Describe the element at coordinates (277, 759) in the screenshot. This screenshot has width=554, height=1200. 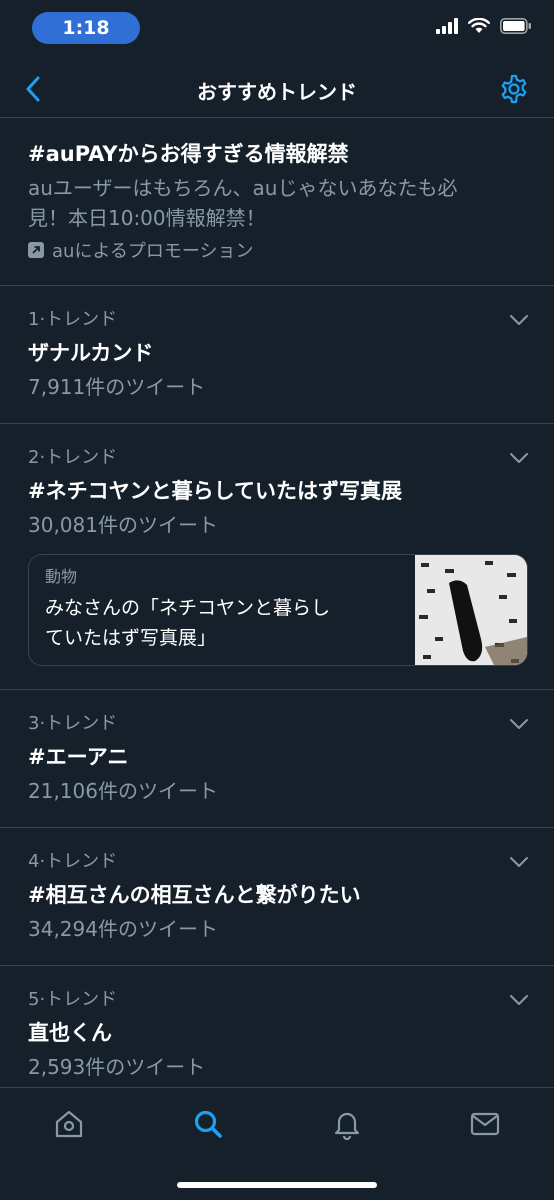
I see `trend-item-3: 3·トレンド #エーアニ 21,106件のツイート` at that location.